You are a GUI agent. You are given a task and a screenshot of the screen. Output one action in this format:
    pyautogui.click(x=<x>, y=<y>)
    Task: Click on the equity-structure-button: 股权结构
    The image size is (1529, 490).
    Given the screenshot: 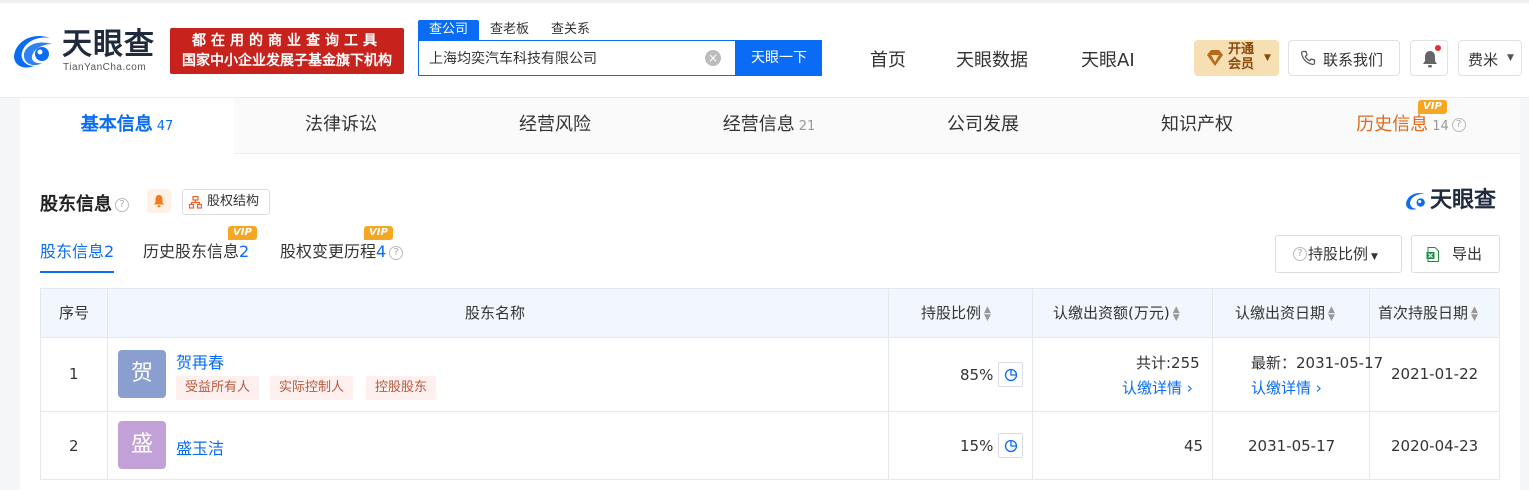 What is the action you would take?
    pyautogui.click(x=226, y=202)
    